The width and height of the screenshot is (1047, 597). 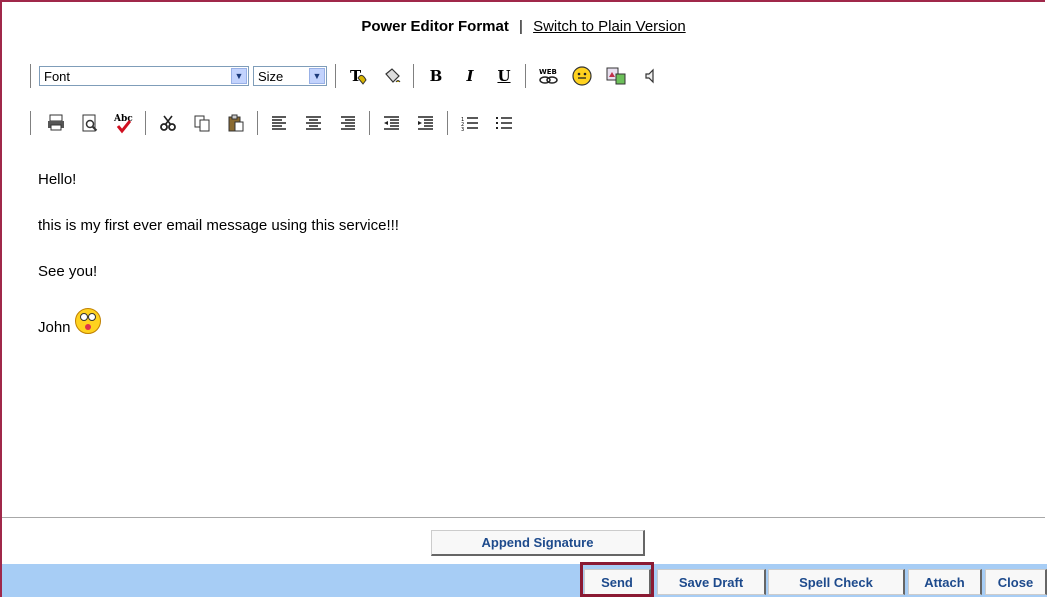 I want to click on font-select-label: Font, so click(x=57, y=76).